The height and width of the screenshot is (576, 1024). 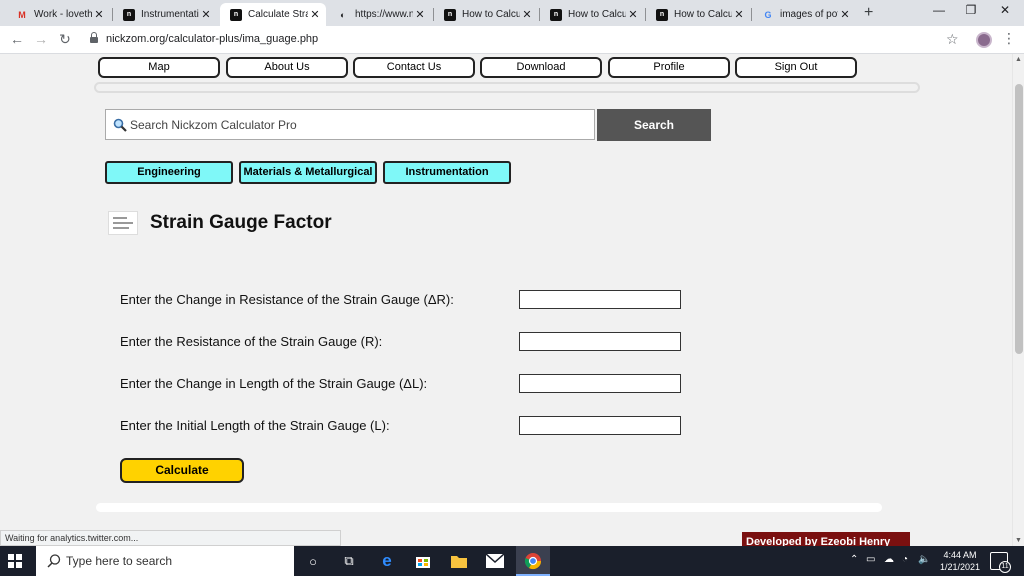 I want to click on developer-credit: Developed by Ezeobi Henry, so click(x=826, y=539).